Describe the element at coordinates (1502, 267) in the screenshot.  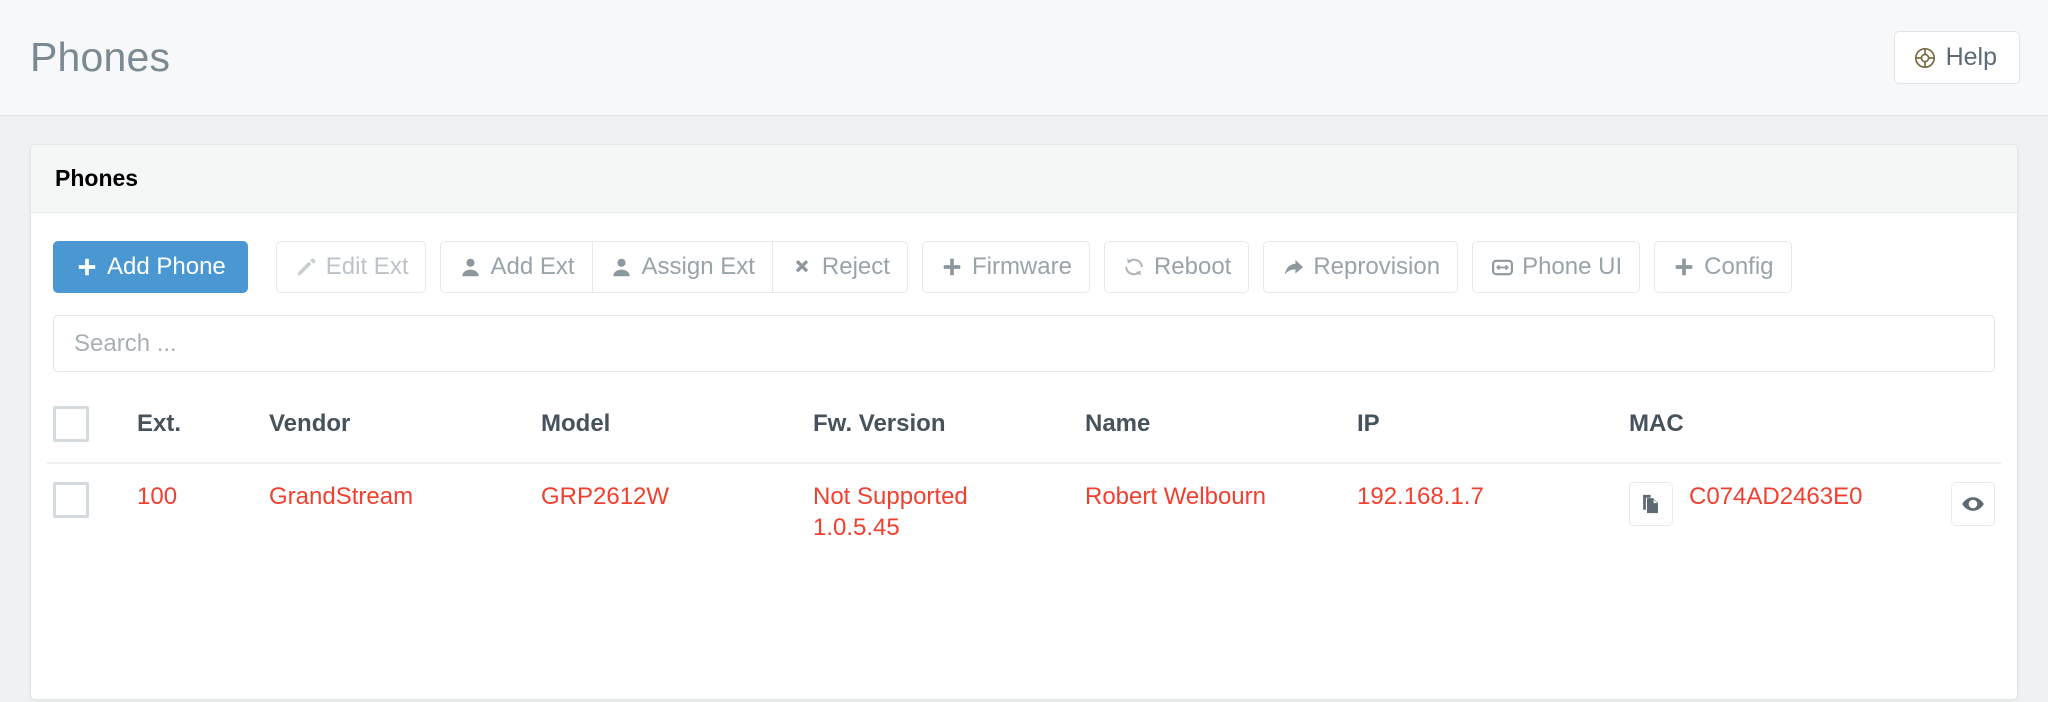
I see `display-icon` at that location.